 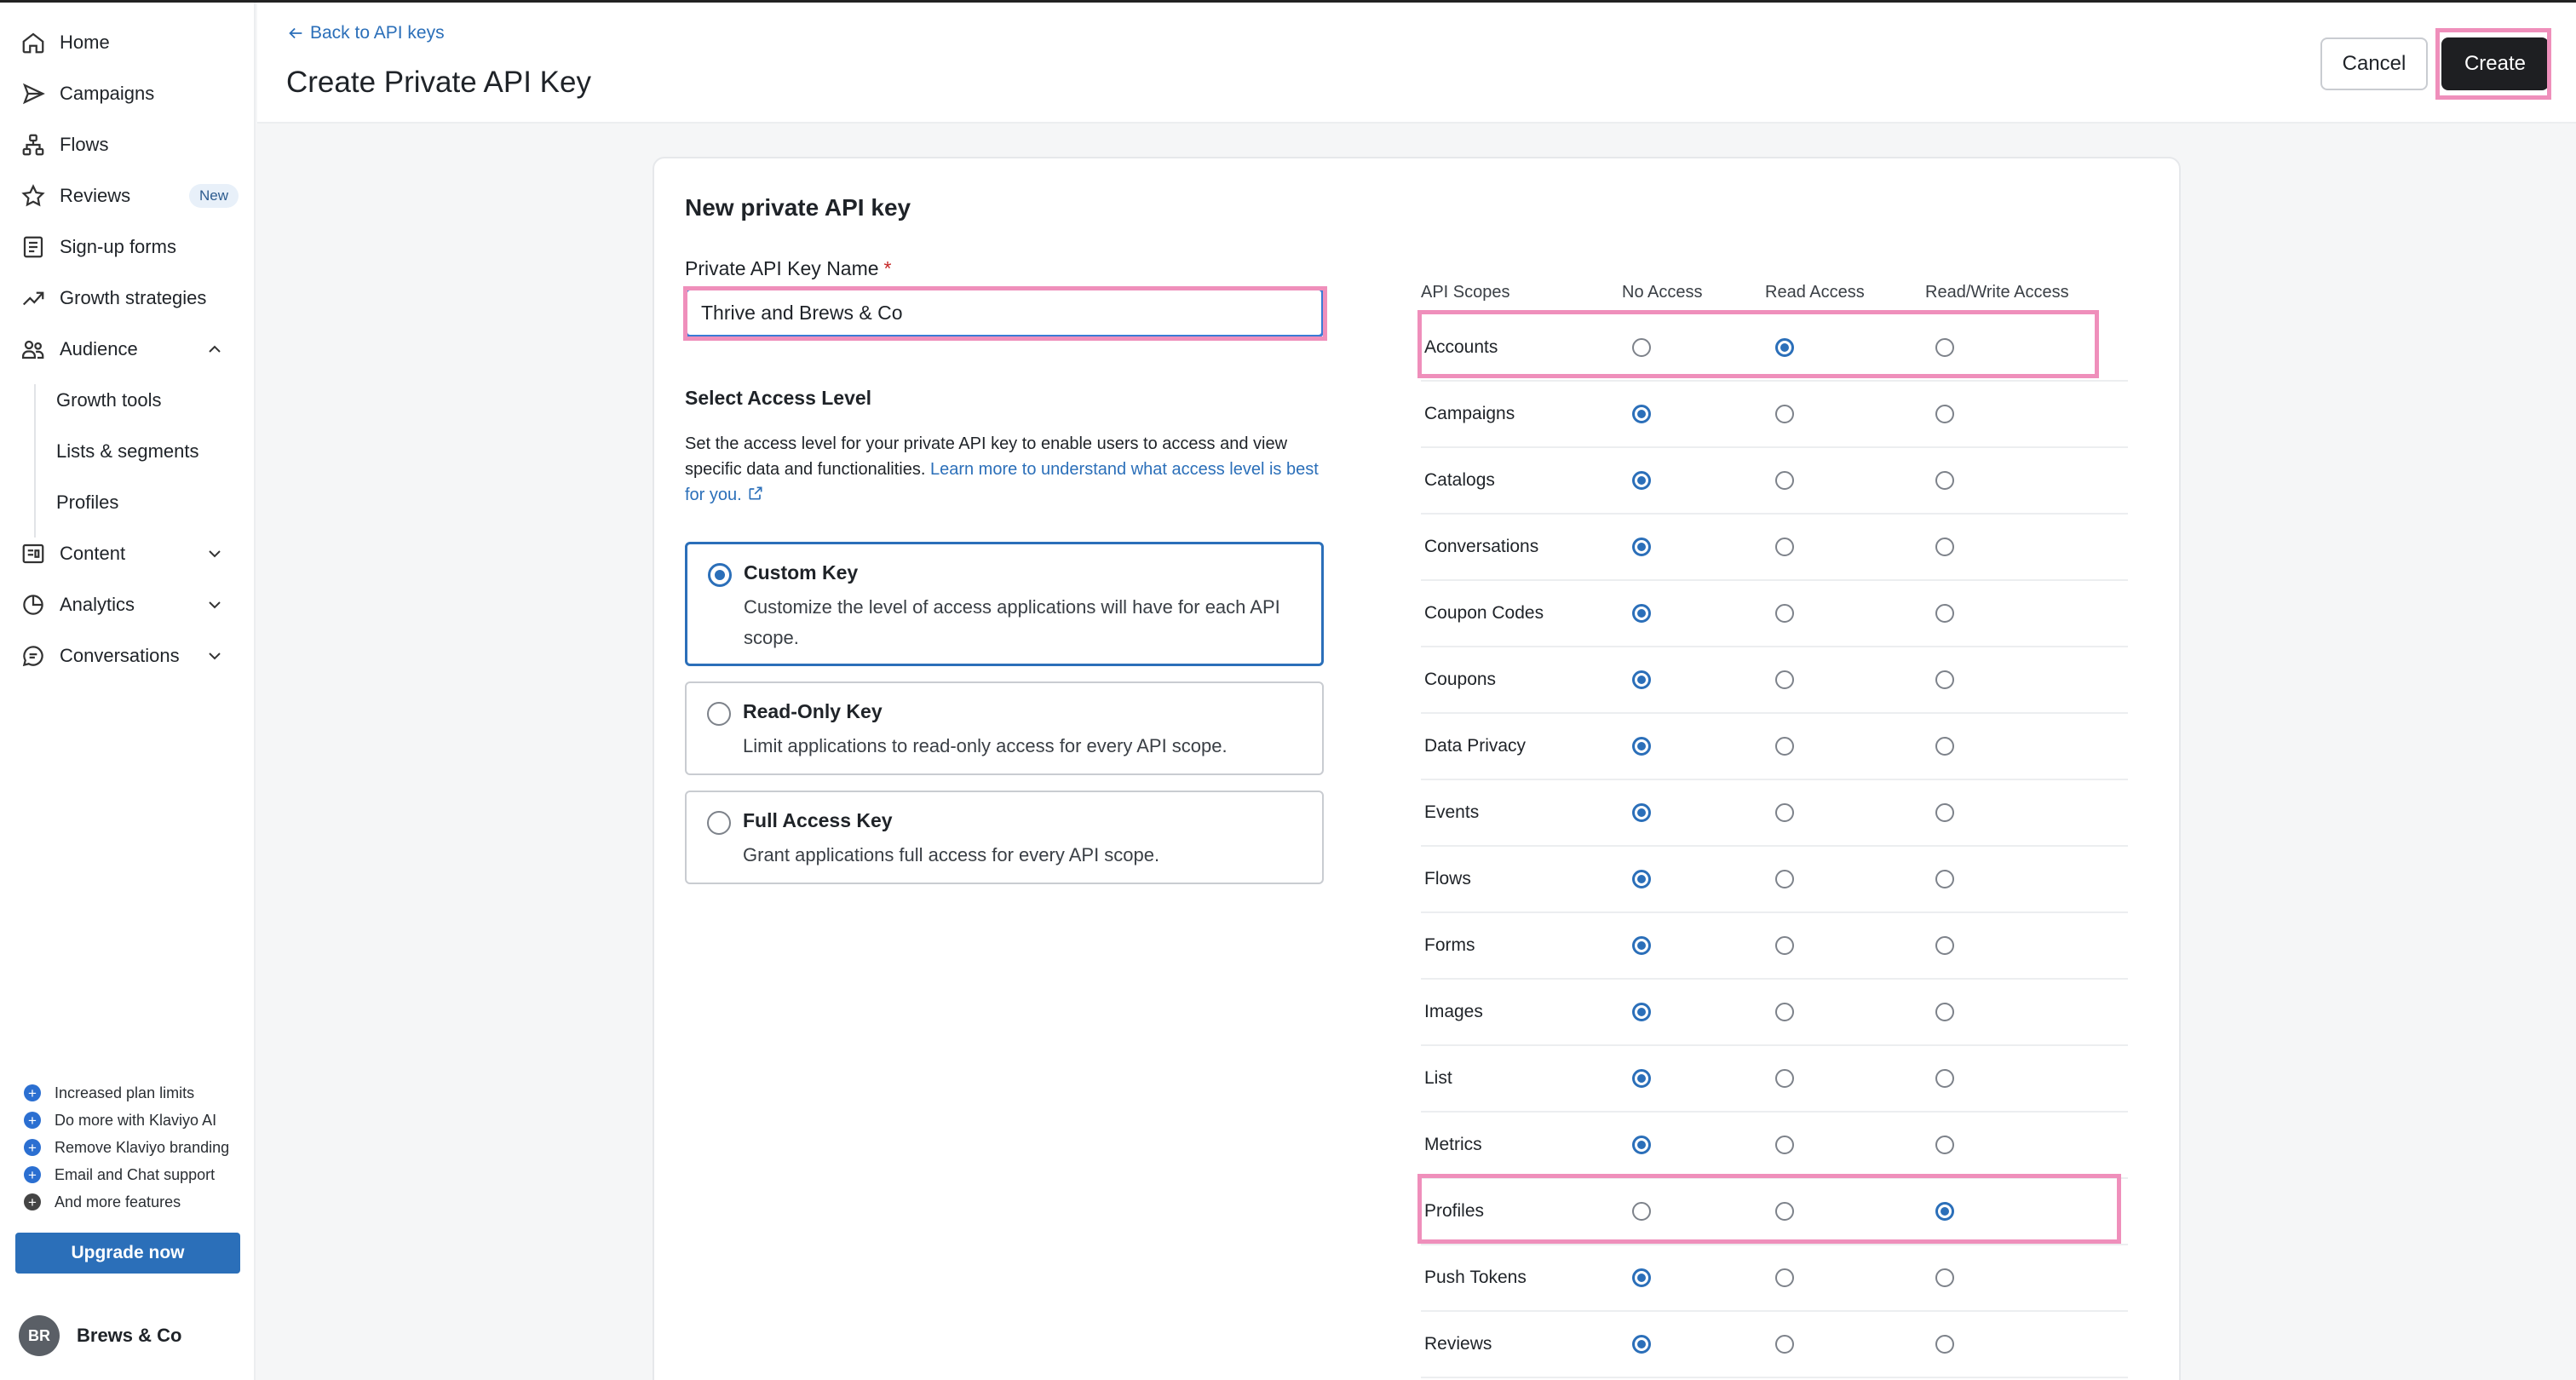 What do you see at coordinates (40, 1335) in the screenshot?
I see `avatar: BR` at bounding box center [40, 1335].